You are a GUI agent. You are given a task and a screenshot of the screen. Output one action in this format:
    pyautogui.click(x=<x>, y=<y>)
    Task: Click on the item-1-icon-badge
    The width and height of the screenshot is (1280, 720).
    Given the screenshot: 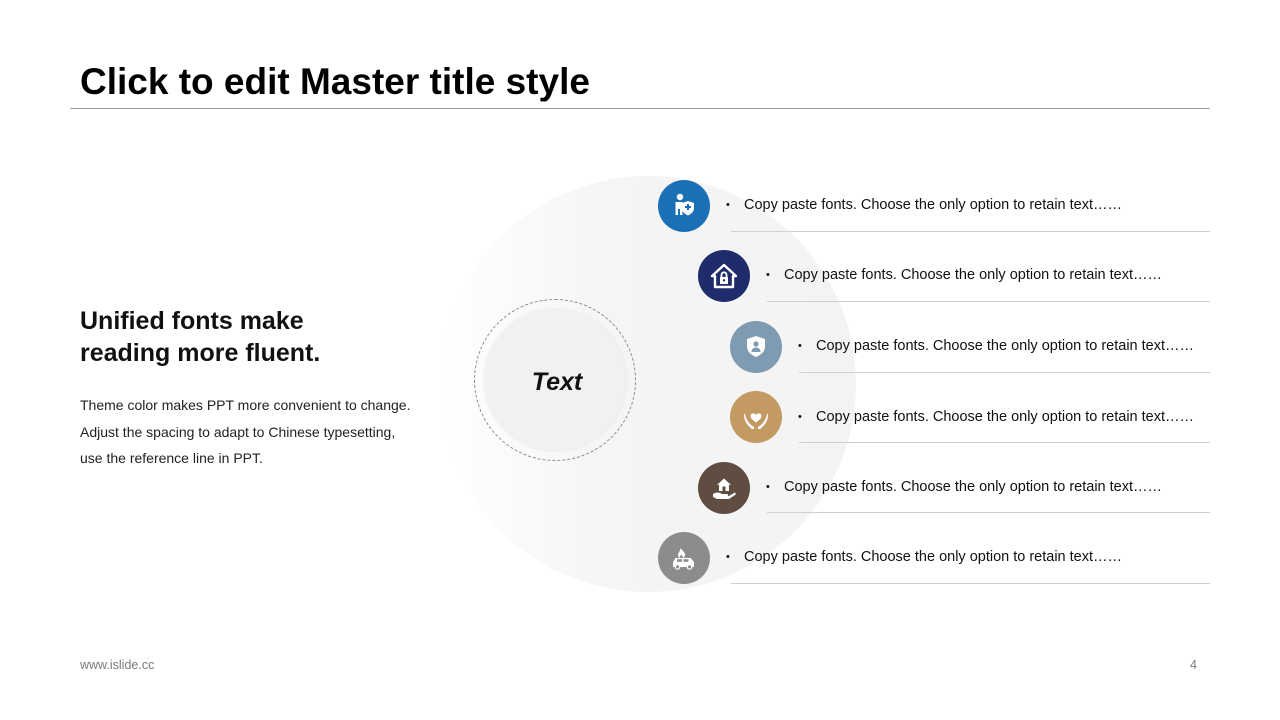 What is the action you would take?
    pyautogui.click(x=684, y=206)
    